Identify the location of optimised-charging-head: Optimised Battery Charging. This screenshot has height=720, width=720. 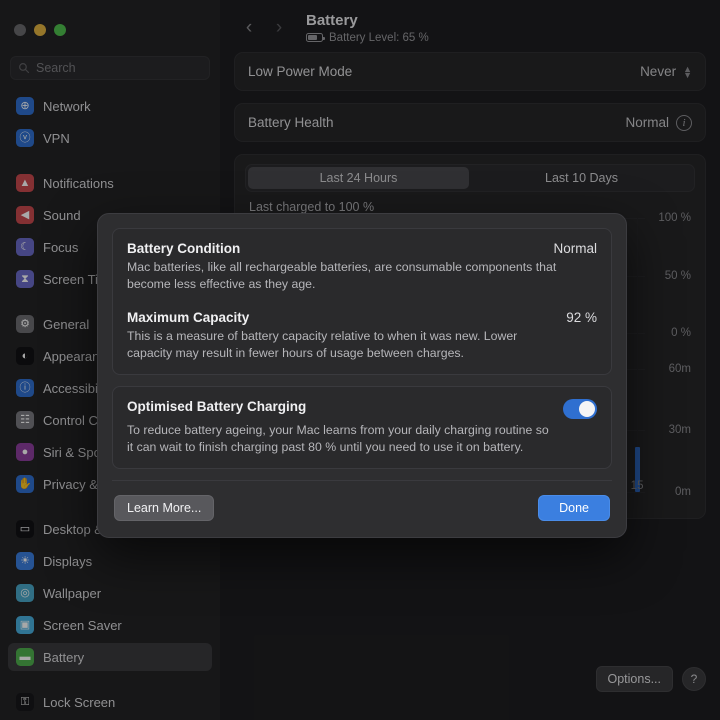
(362, 408).